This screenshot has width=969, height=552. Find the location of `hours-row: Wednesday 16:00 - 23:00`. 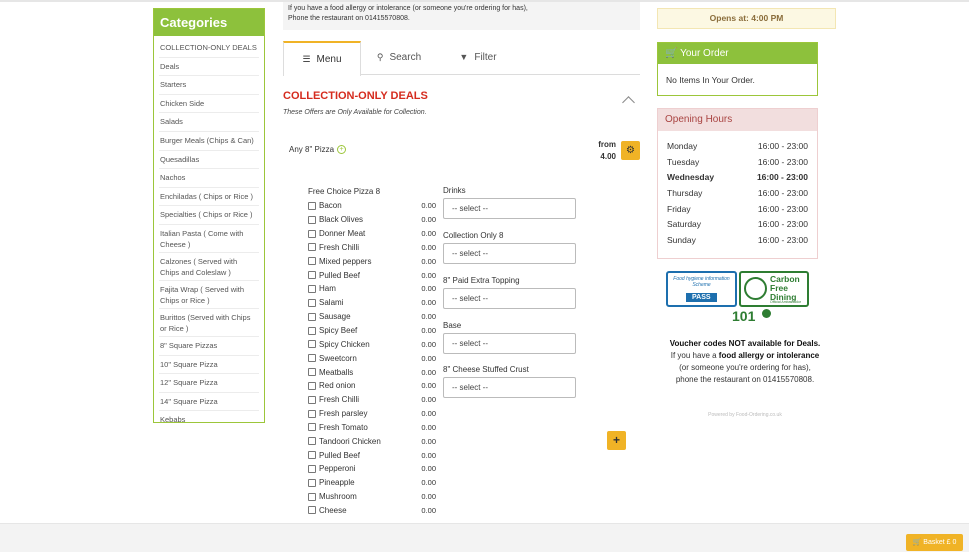

hours-row: Wednesday 16:00 - 23:00 is located at coordinates (737, 180).